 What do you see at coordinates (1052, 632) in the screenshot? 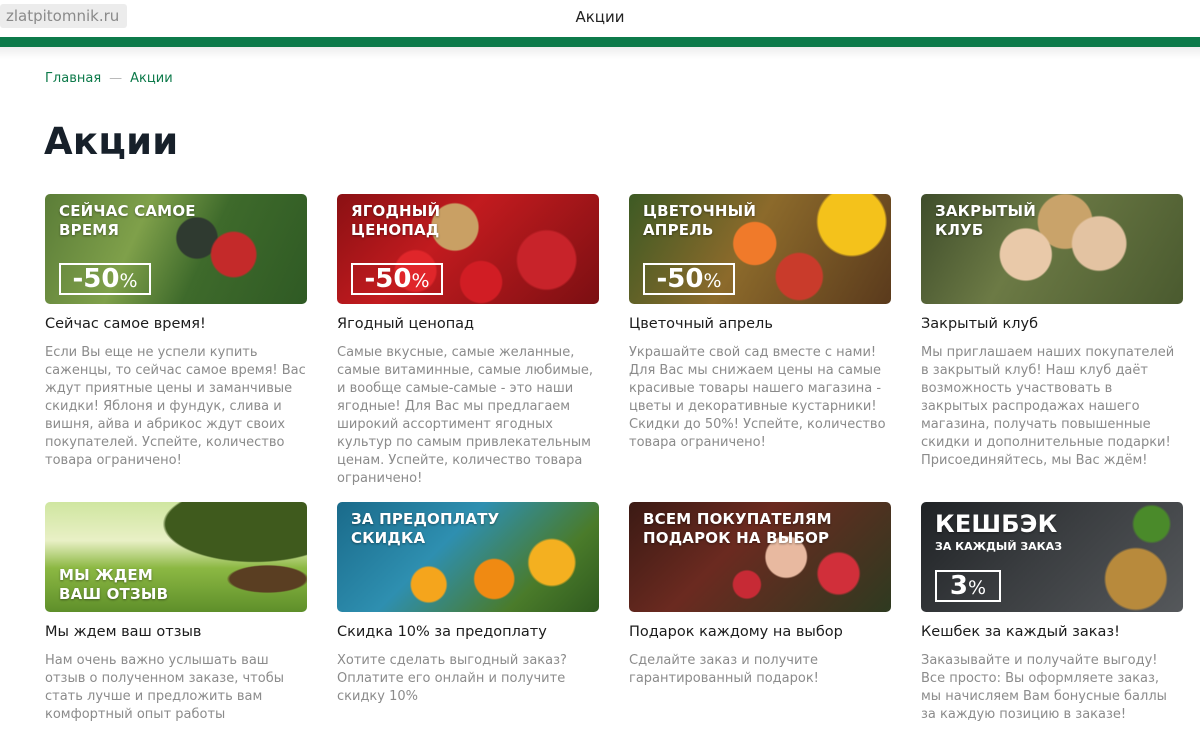
I see `card-title: Кешбек за каждый заказ!` at bounding box center [1052, 632].